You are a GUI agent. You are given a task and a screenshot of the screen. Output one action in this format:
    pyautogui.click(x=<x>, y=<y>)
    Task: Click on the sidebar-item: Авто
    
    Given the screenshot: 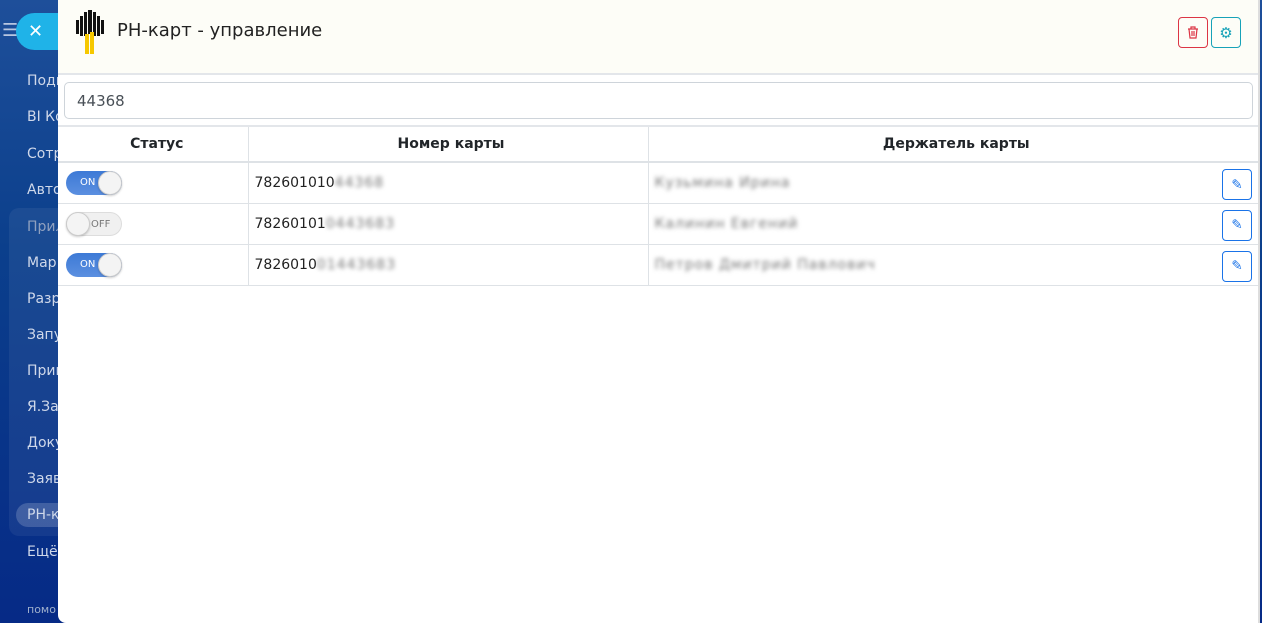 What is the action you would take?
    pyautogui.click(x=44, y=190)
    